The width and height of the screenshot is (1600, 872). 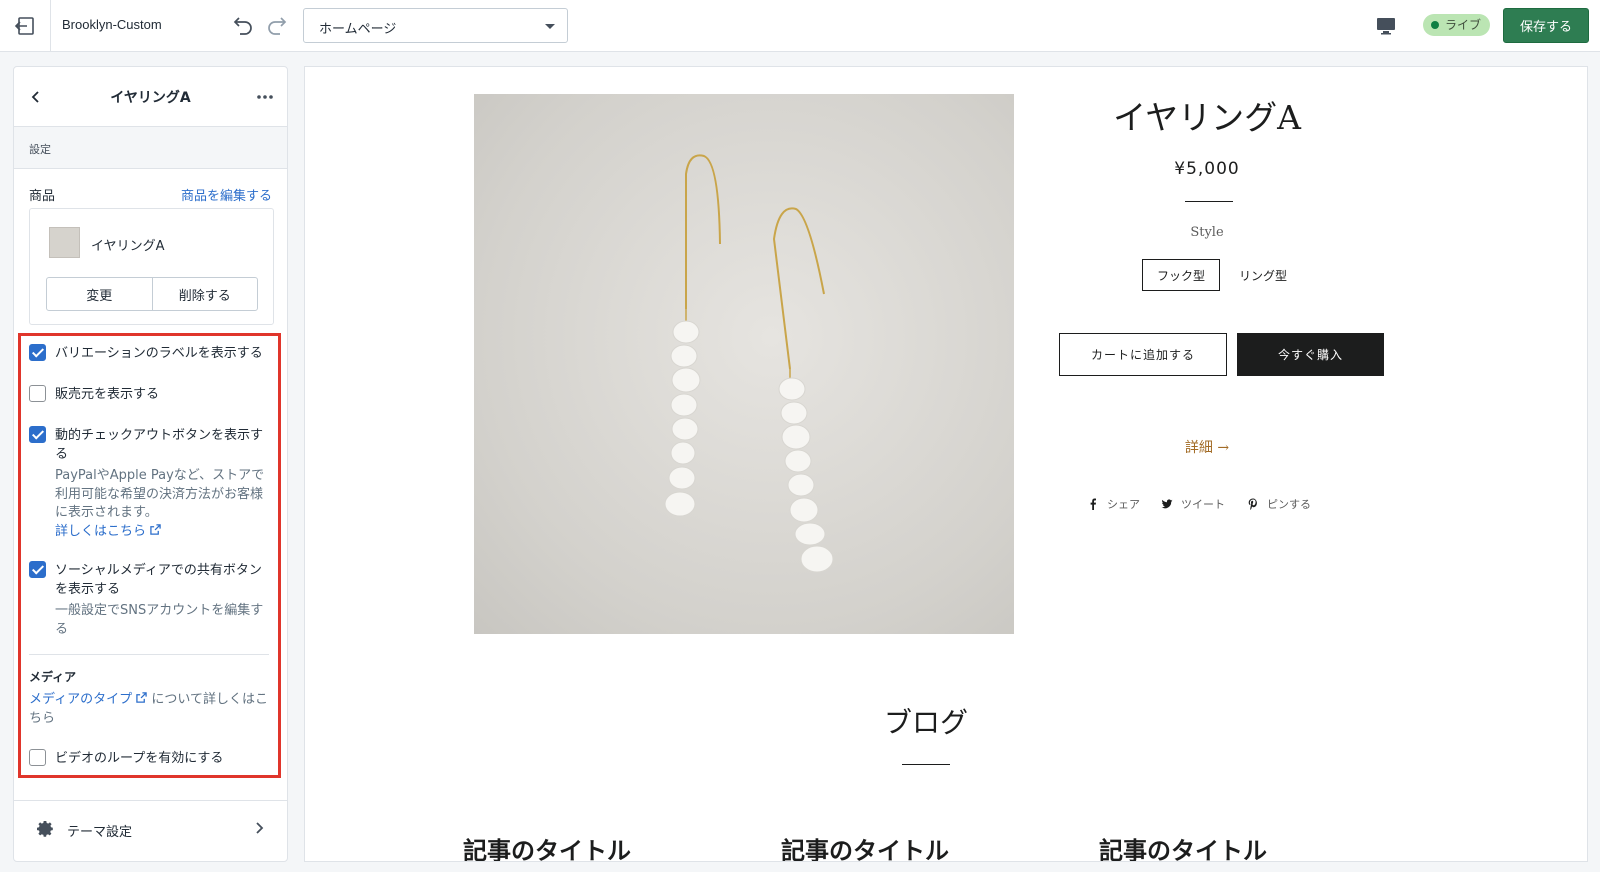 I want to click on sidebar-header: イヤリングA, so click(x=150, y=97).